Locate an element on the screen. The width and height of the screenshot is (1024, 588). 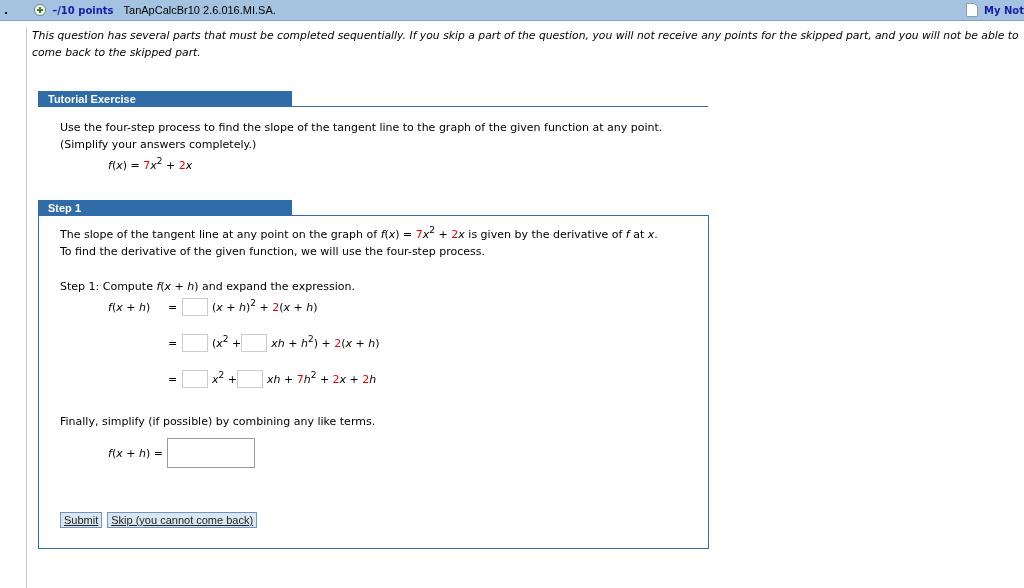
instructions-text: This question has several parts that must be completed sequentially. If you skip a part of the question, you will not receive any points for the skipped part, and you will not be able to come back to the skipped part. is located at coordinates (526, 44).